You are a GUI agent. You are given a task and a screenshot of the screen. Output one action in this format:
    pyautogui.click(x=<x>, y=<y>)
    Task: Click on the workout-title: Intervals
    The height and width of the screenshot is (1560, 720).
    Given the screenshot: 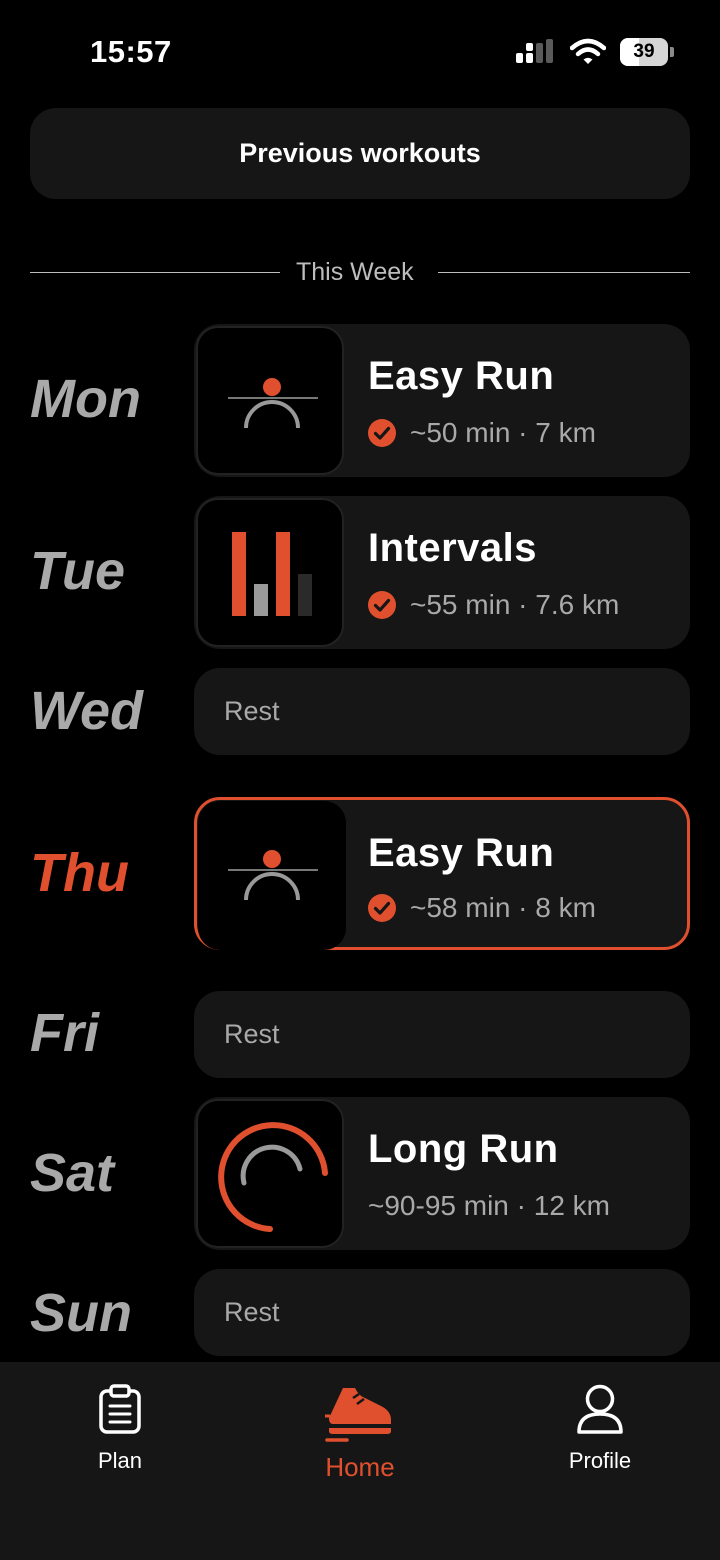 What is the action you would take?
    pyautogui.click(x=453, y=548)
    